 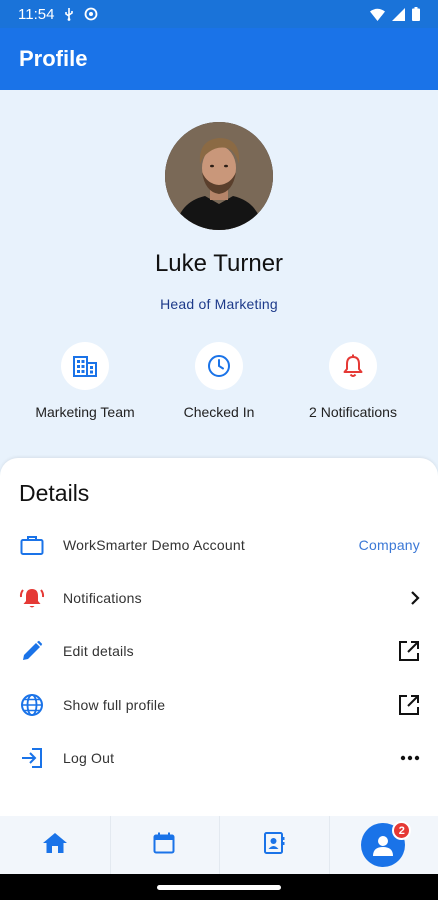 I want to click on system-gesture-area, so click(x=219, y=887).